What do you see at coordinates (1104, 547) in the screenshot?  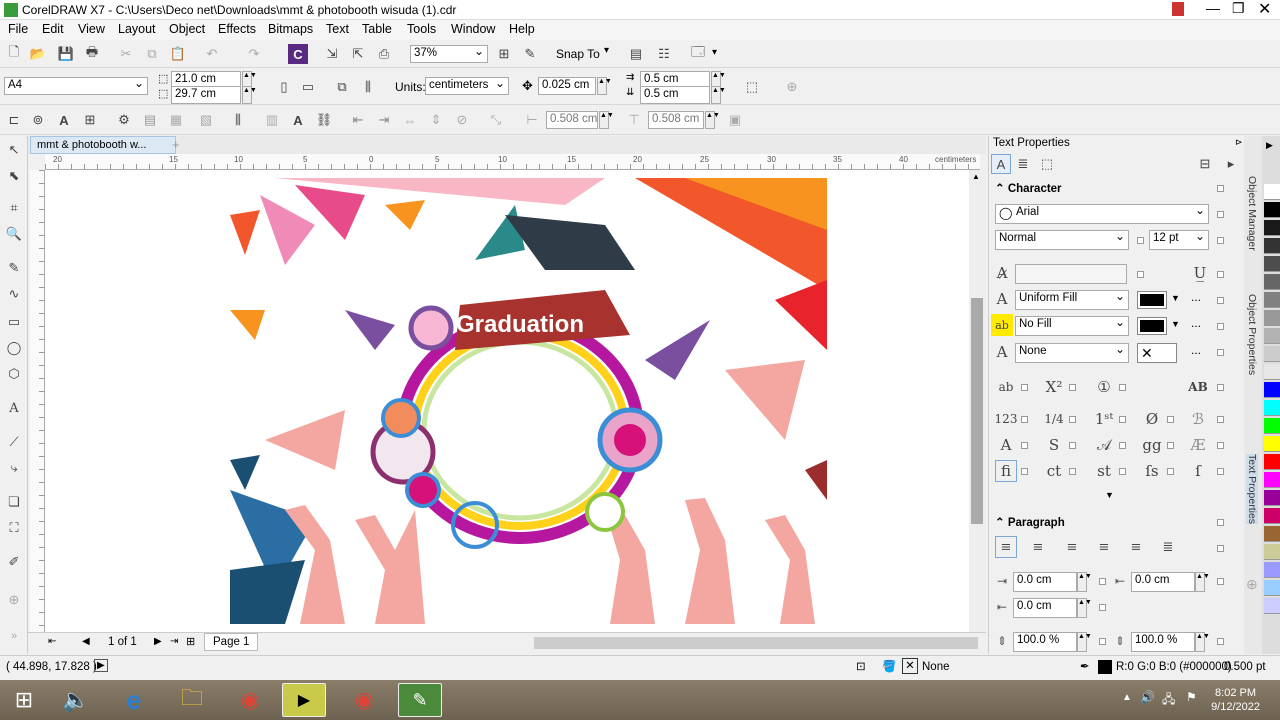 I see `align-right-icon: ≡` at bounding box center [1104, 547].